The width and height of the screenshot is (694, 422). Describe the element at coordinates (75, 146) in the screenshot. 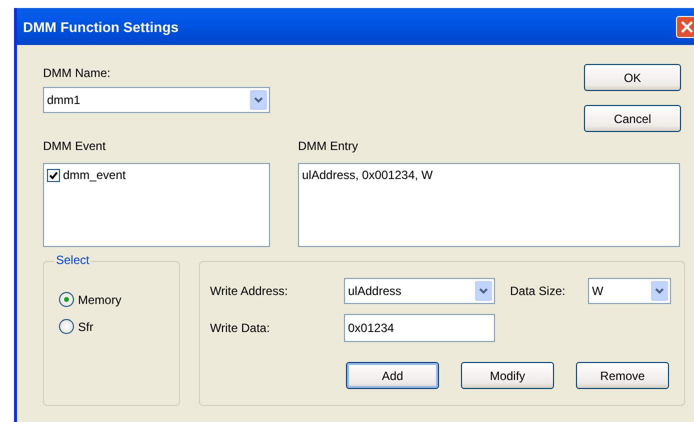

I see `dmm-event-label: DMM Event` at that location.